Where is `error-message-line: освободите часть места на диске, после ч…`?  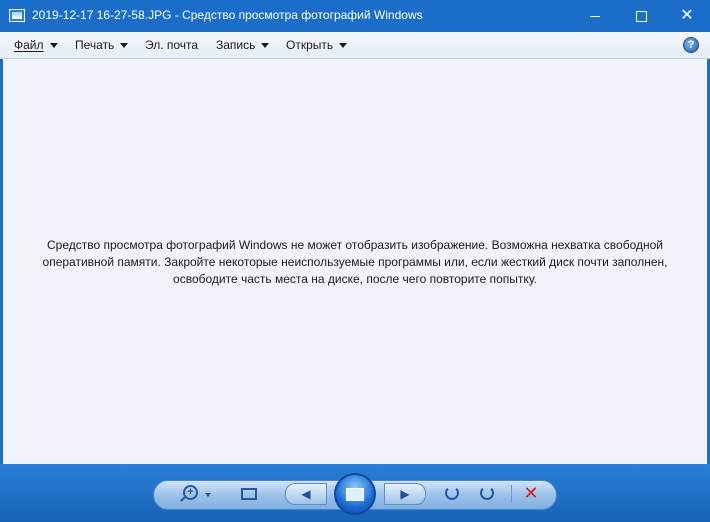
error-message-line: освободите часть места на диске, после ч… is located at coordinates (355, 279).